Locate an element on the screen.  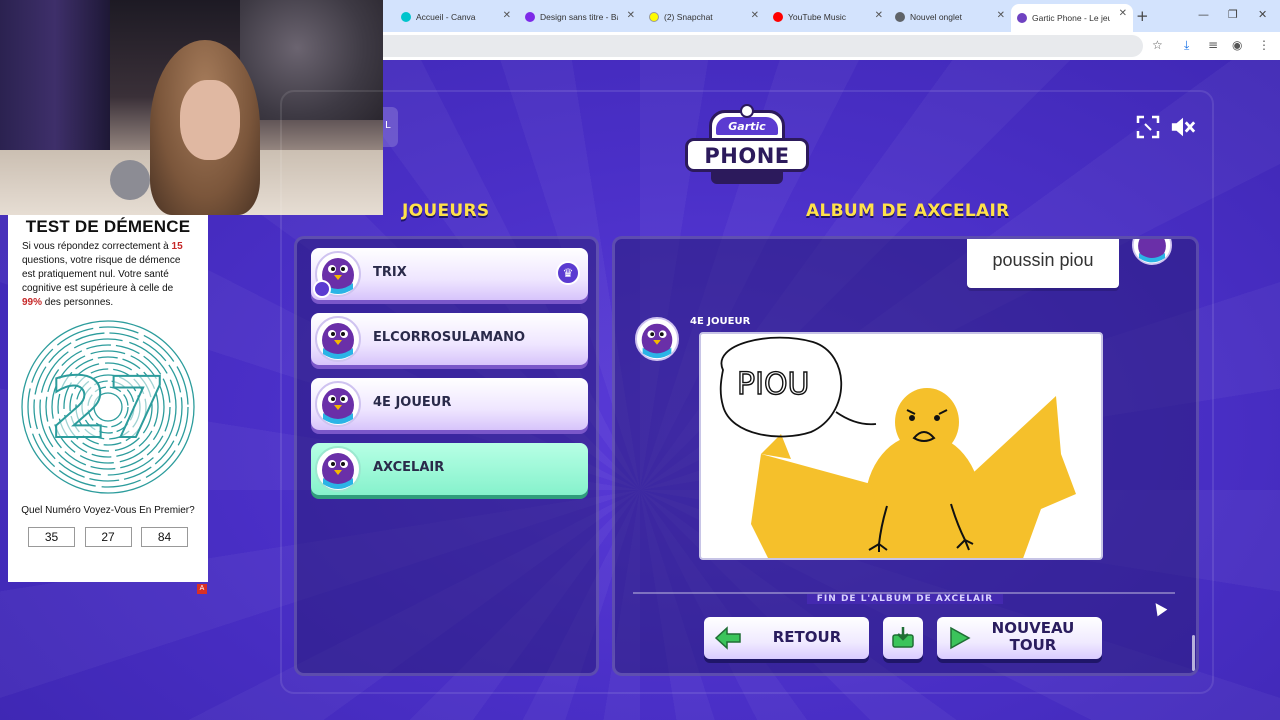
ad-answer-option: 27 is located at coordinates (108, 537).